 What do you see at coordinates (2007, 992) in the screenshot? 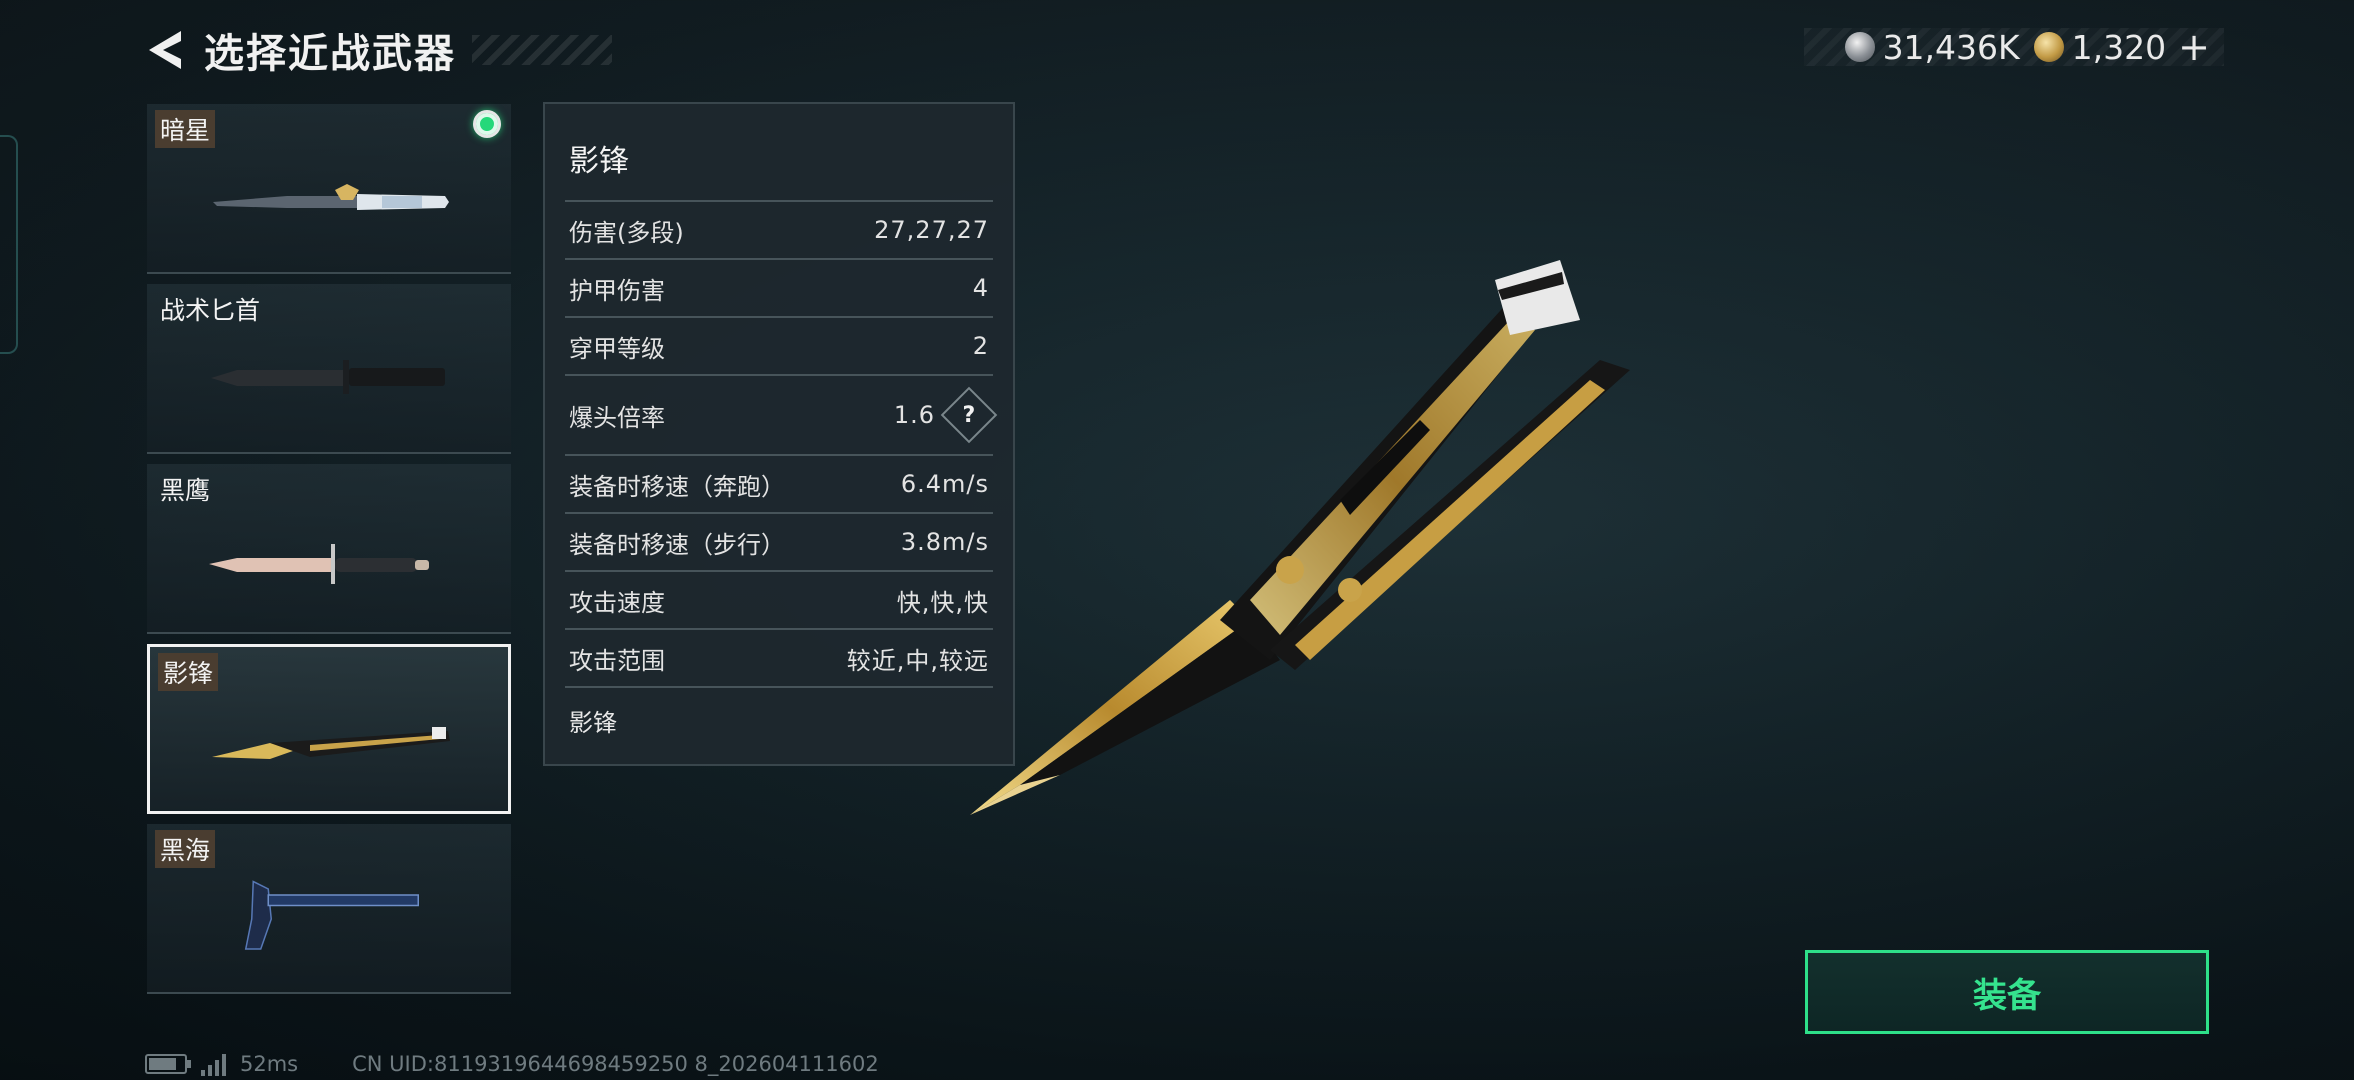
I see `equip-button: 装备` at bounding box center [2007, 992].